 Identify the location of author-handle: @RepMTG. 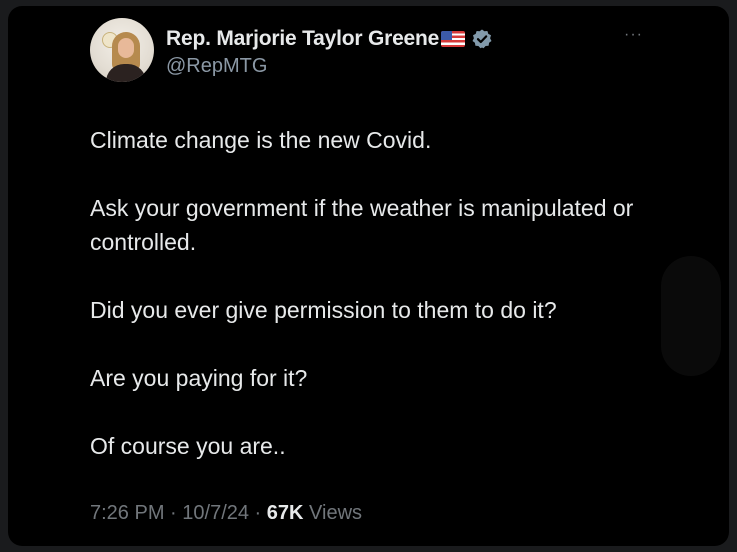
(216, 66).